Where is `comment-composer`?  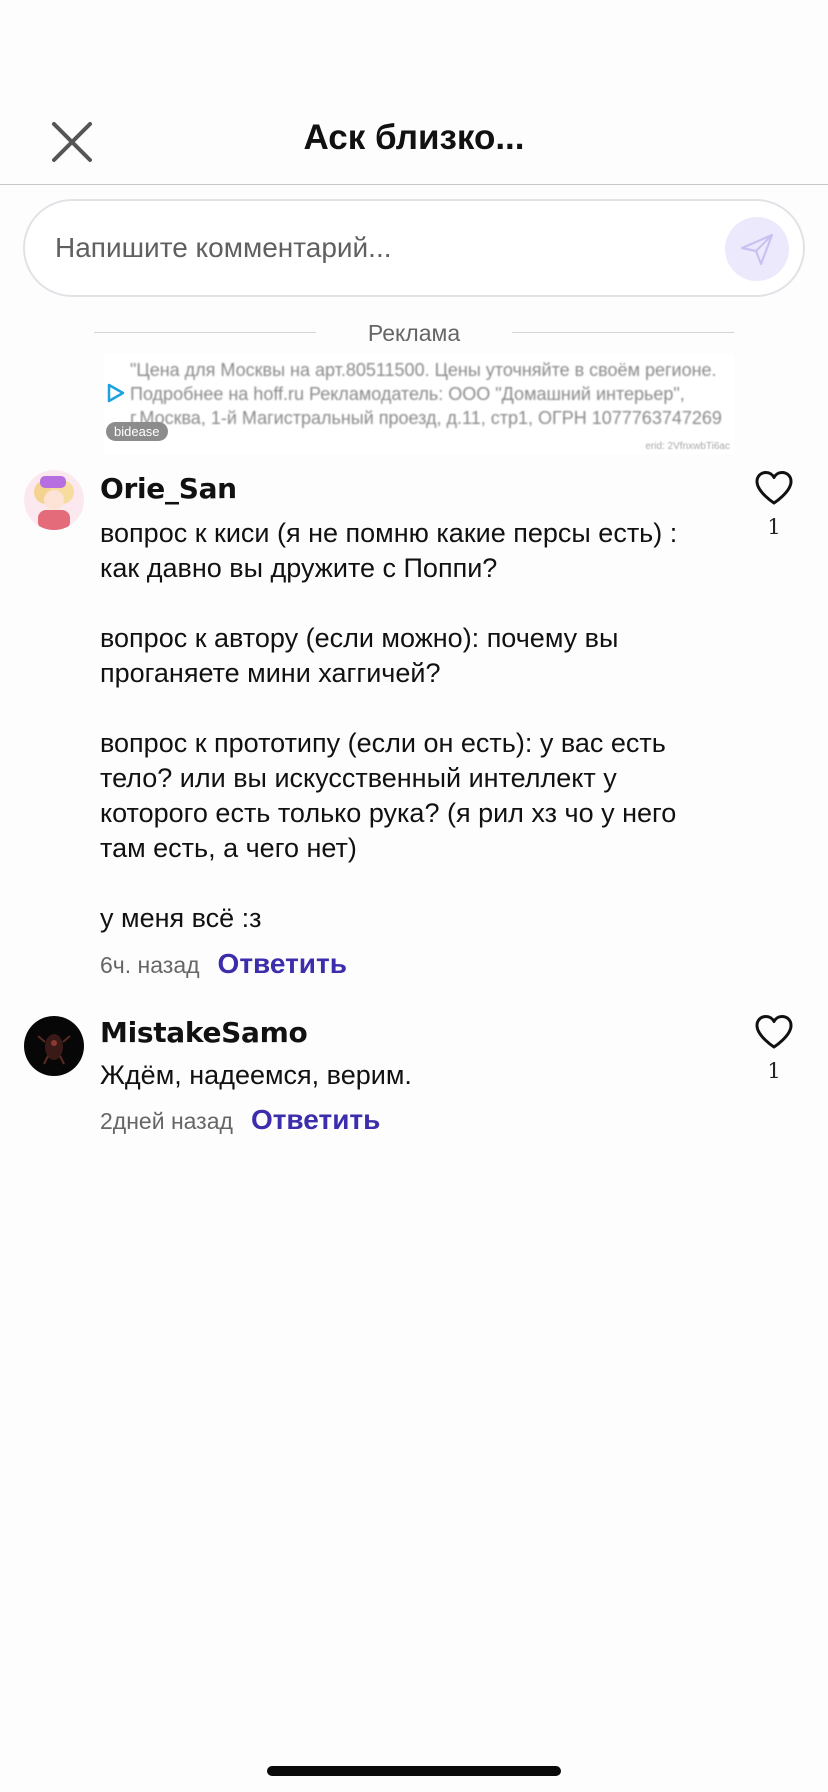
comment-composer is located at coordinates (414, 248).